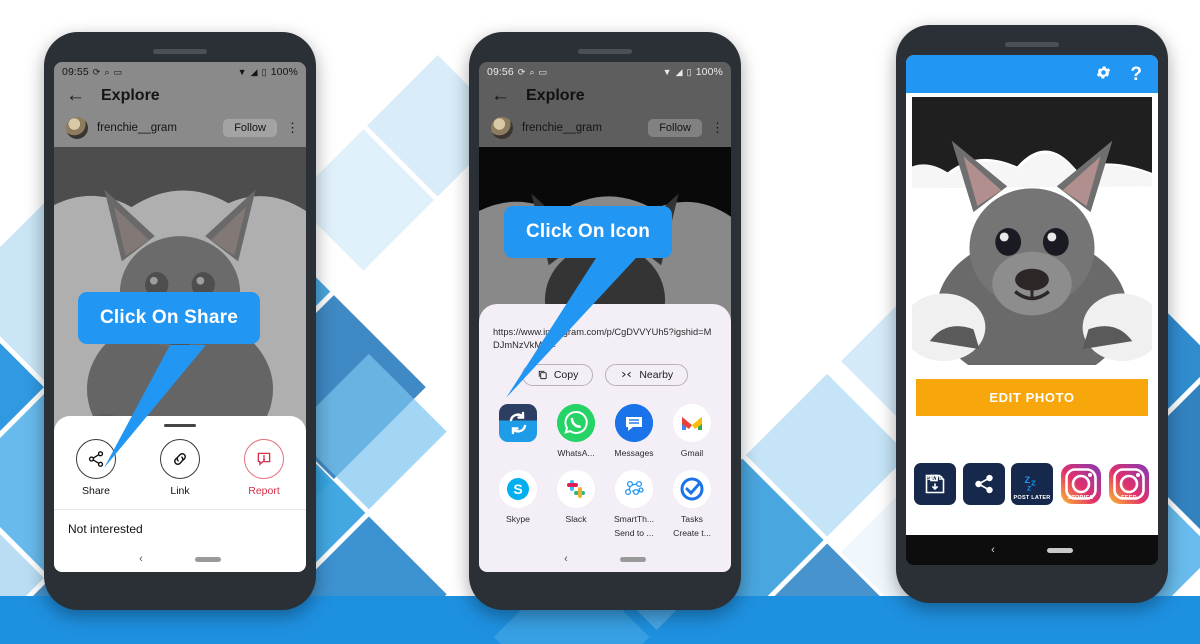 Image resolution: width=1200 pixels, height=644 pixels. I want to click on callout-share-tail, so click(155, 406).